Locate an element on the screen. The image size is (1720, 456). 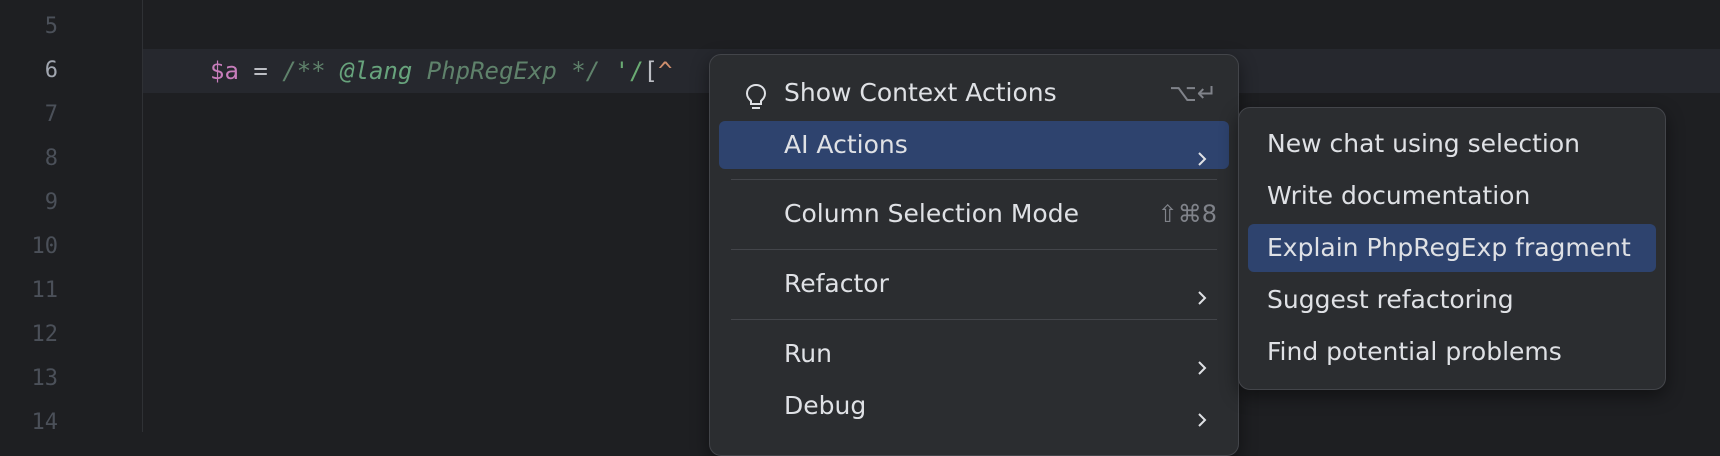
code-operator: = is located at coordinates (260, 71).